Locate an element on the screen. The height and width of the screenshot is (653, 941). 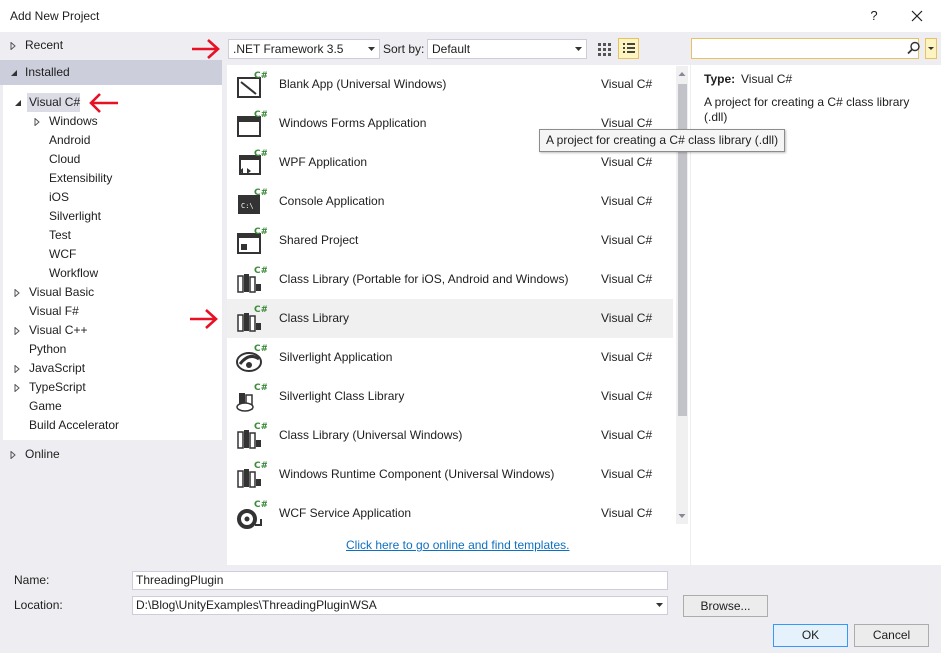
tree-node-online: Online is located at coordinates (35, 454).